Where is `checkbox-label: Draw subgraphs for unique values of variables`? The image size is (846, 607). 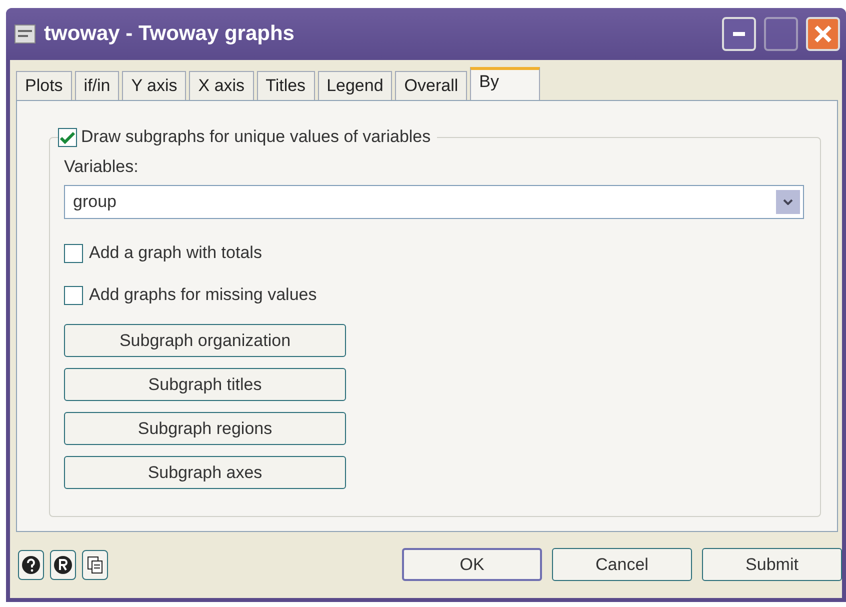
checkbox-label: Draw subgraphs for unique values of variables is located at coordinates (256, 137).